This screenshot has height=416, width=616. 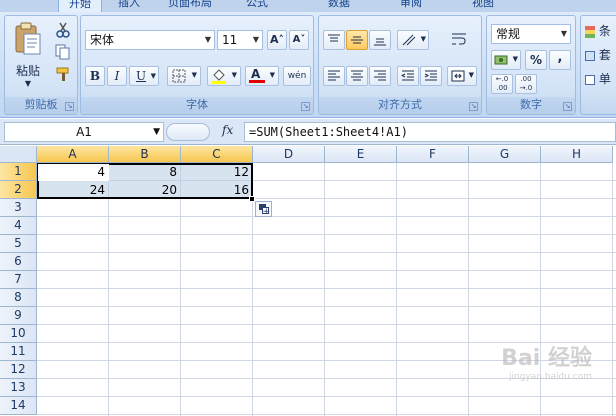 I want to click on row-header-5: 5, so click(x=18, y=244).